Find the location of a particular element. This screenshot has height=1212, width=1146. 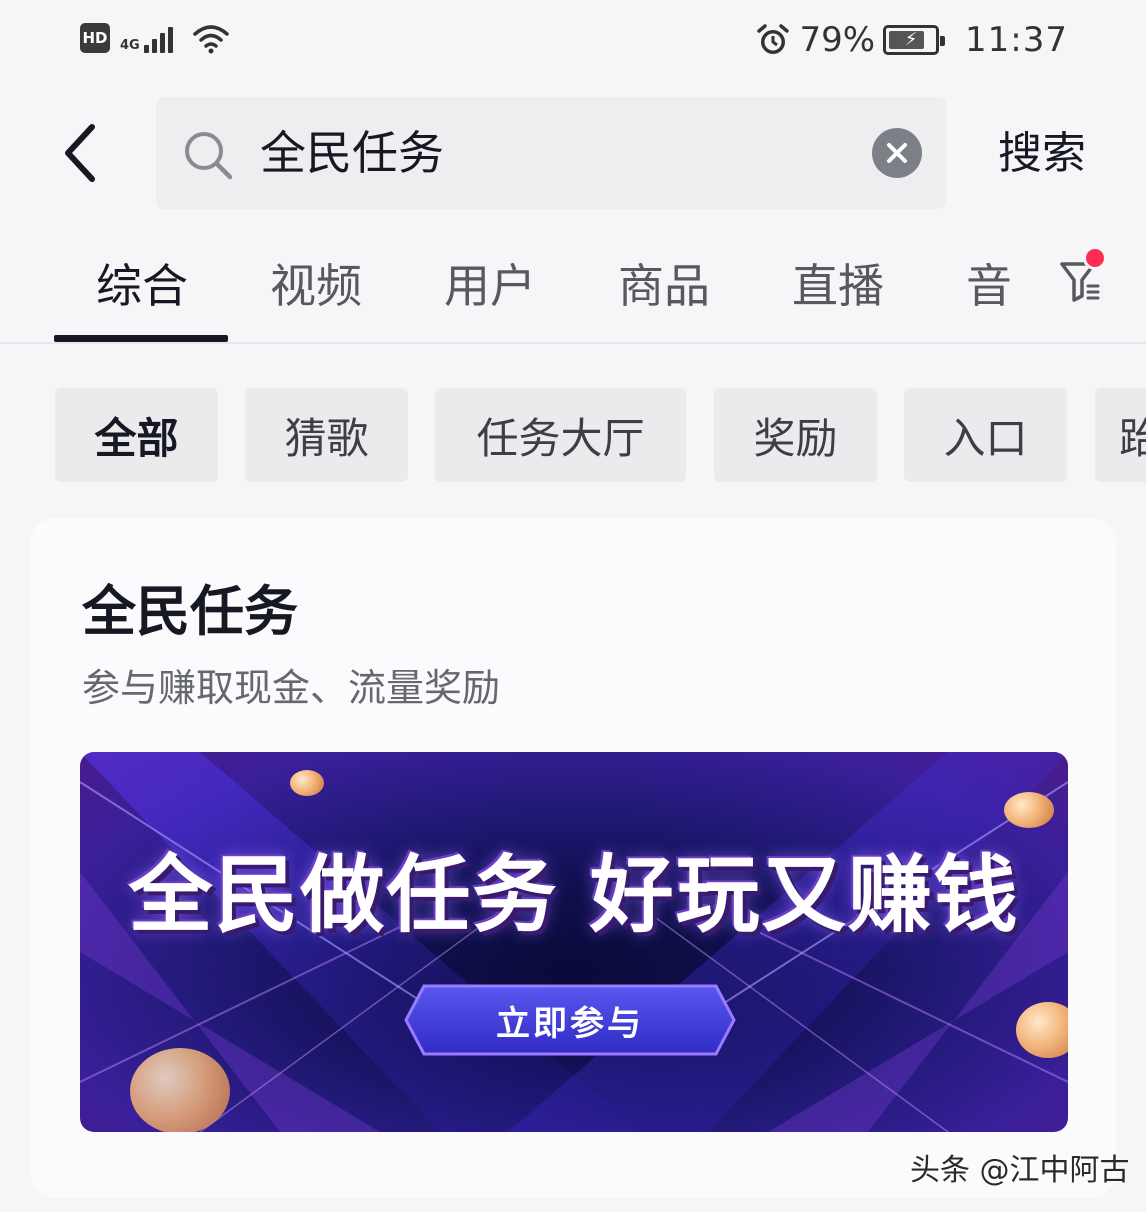

chevron-left-icon is located at coordinates (80, 153).